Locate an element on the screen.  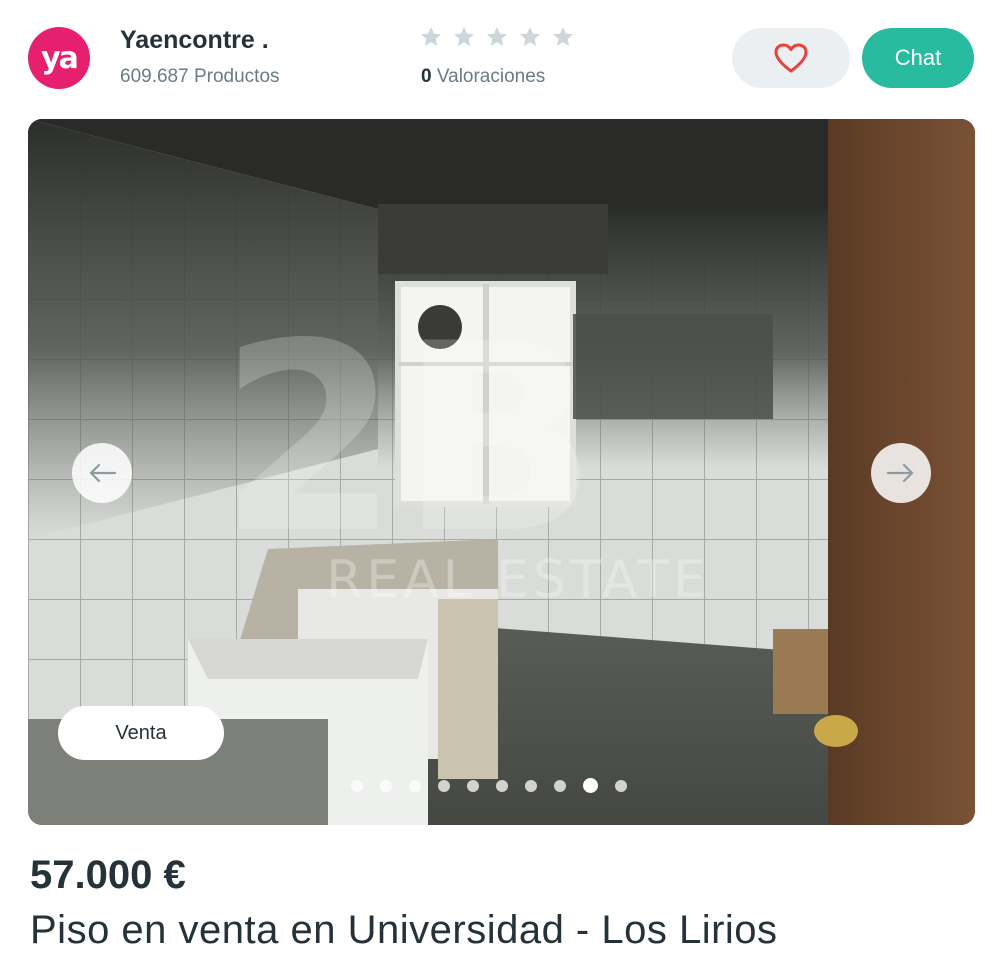
previous-image-button is located at coordinates (102, 473).